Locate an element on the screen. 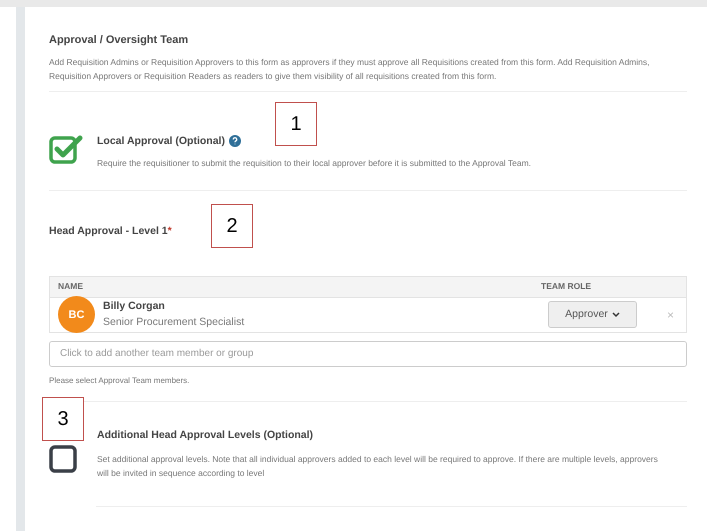  add-member-field: Click to add another team member or group is located at coordinates (368, 353).